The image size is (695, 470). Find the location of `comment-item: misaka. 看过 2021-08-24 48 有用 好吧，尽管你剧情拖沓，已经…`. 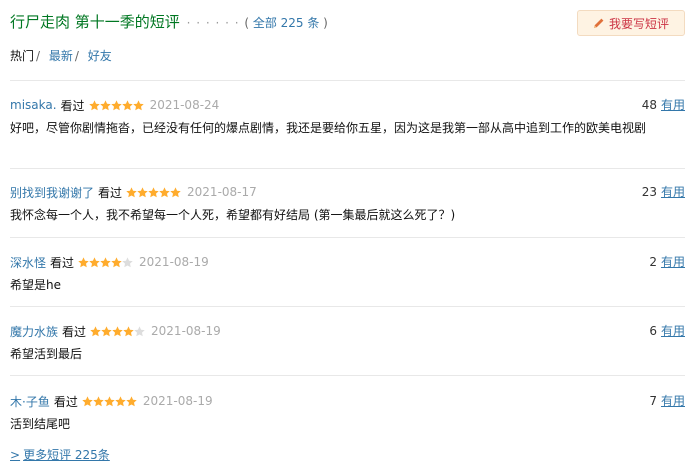

comment-item: misaka. 看过 2021-08-24 48 有用 好吧，尽管你剧情拖沓，已经… is located at coordinates (347, 117).